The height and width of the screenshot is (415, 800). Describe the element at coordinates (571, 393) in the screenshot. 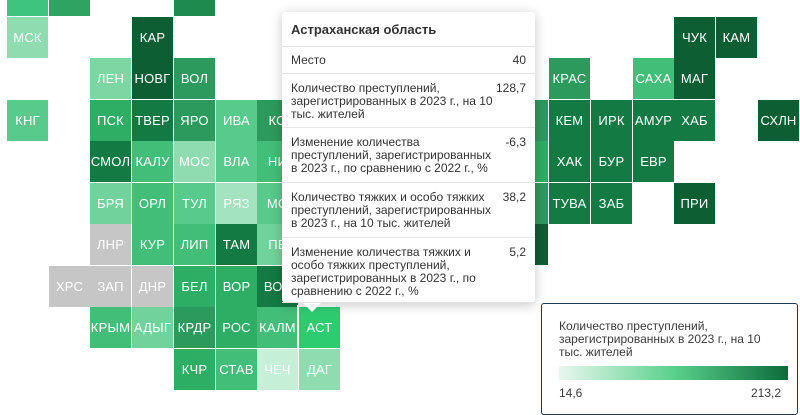

I see `legend-min-label: 14,6` at that location.